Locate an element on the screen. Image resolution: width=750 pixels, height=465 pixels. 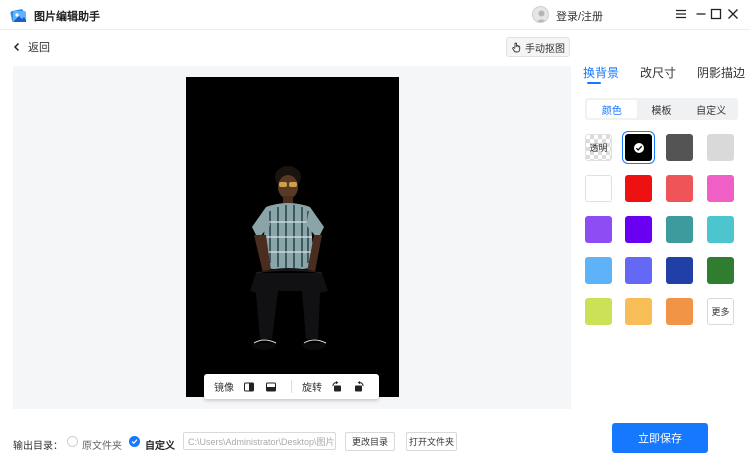
tab-shadow-stroke: 阴影描边 is located at coordinates (721, 72).